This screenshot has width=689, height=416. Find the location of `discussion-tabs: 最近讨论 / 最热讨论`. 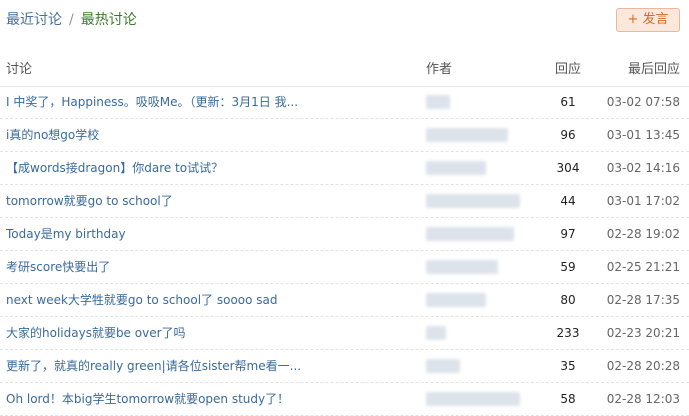

discussion-tabs: 最近讨论 / 最热讨论 is located at coordinates (71, 20).